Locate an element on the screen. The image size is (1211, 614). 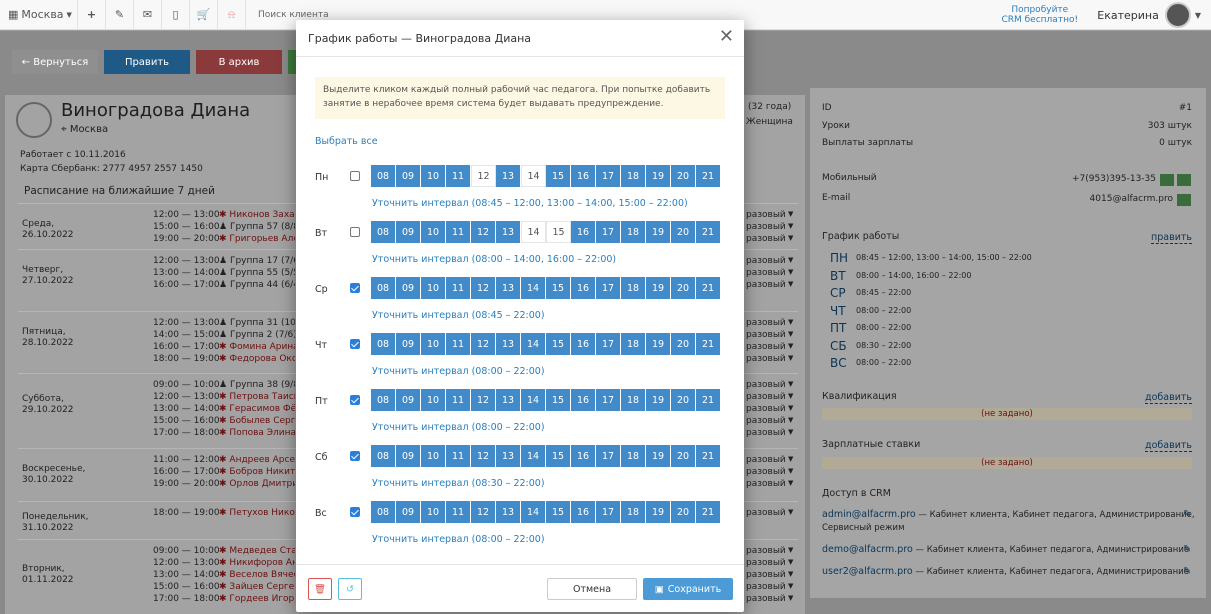
lesson-participant: ♟ Группа 17 (7/6) is located at coordinates (257, 261).